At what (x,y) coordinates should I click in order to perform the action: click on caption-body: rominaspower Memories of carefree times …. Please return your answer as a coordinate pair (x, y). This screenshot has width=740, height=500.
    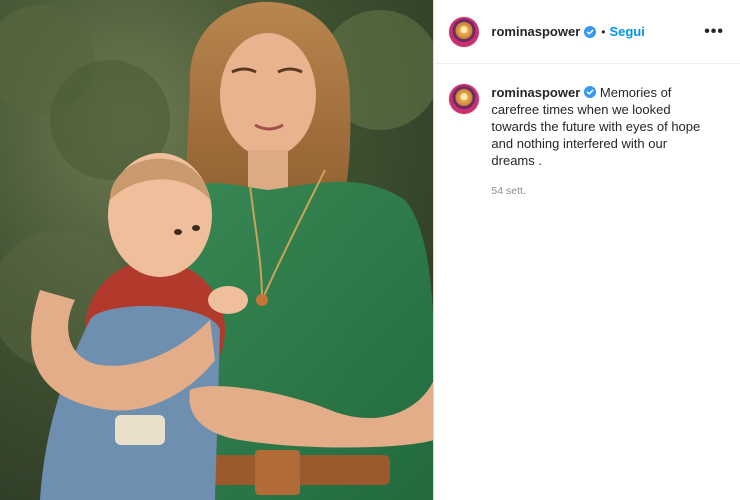
    Looking at the image, I should click on (598, 142).